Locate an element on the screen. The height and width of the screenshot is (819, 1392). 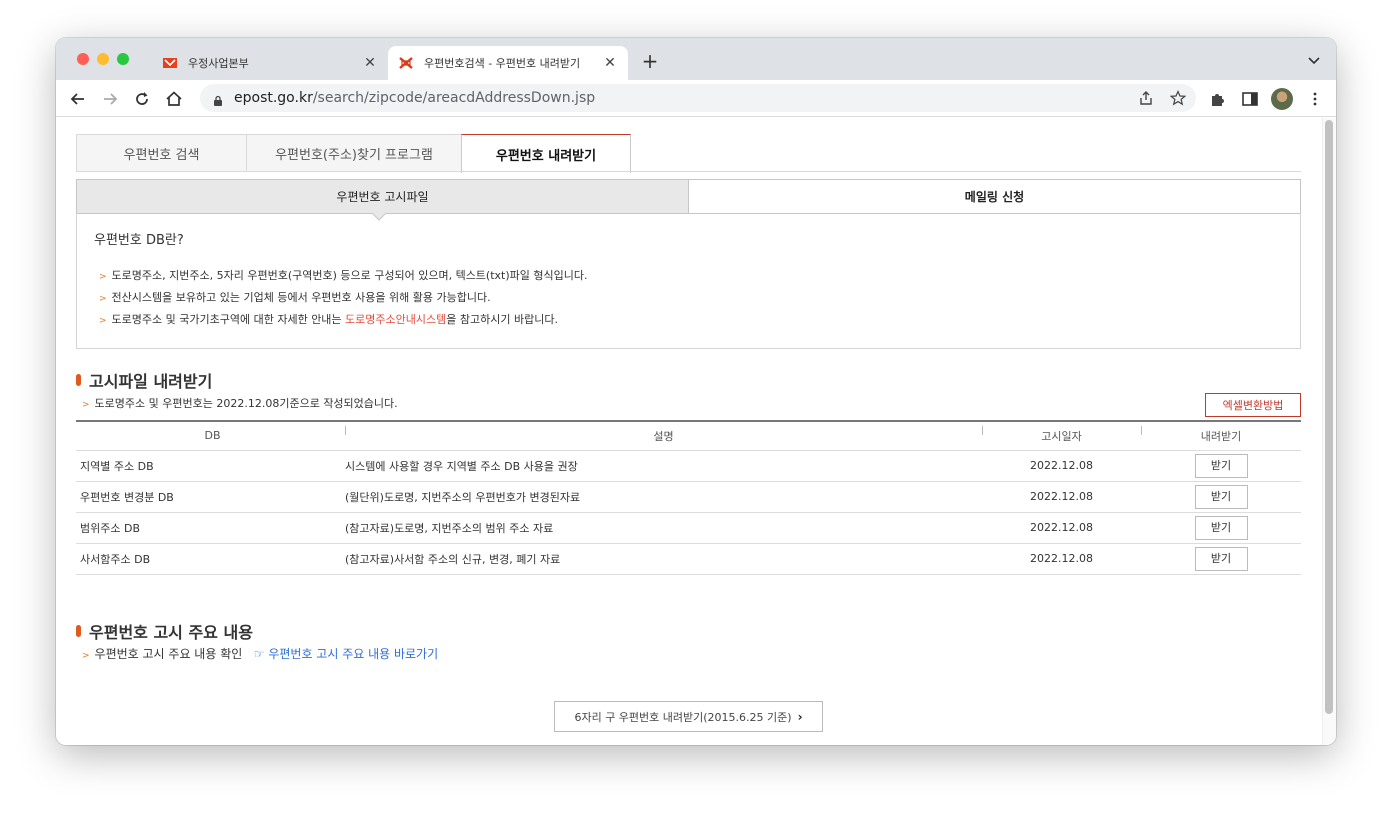
profile-avatar is located at coordinates (1282, 99).